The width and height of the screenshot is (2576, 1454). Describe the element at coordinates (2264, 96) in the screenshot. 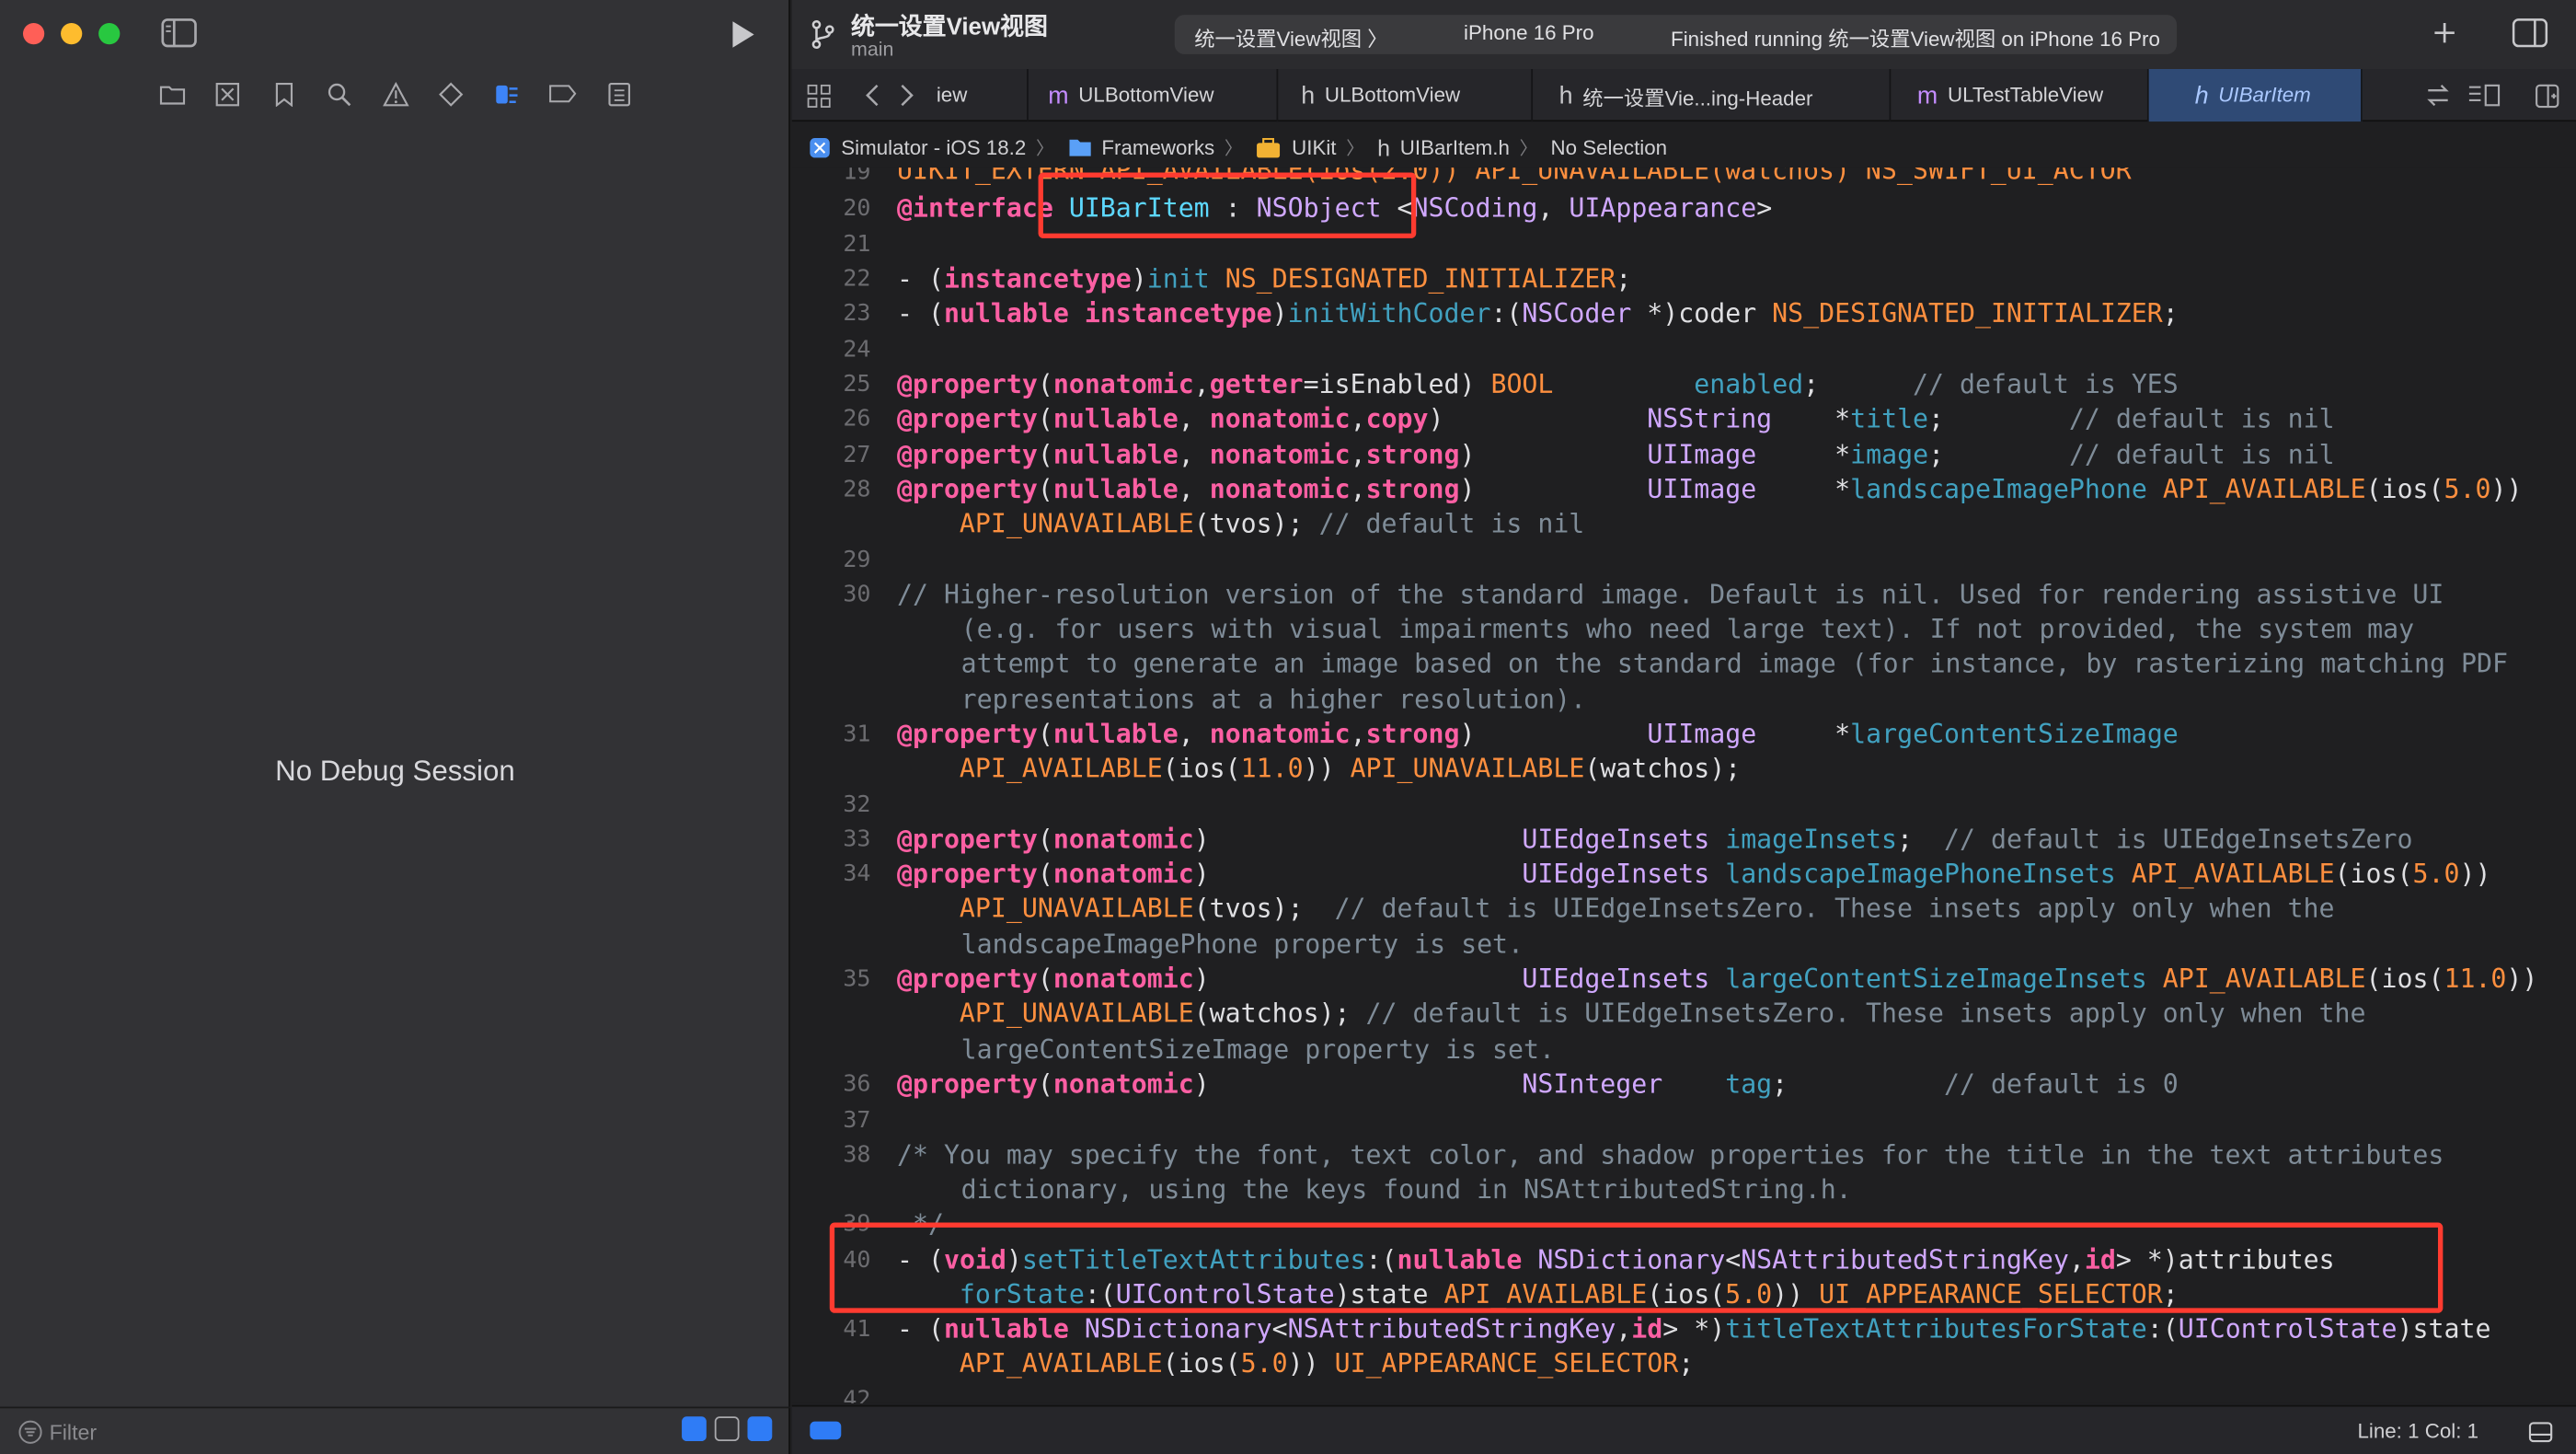

I see `tab-label: UIBarItem` at that location.